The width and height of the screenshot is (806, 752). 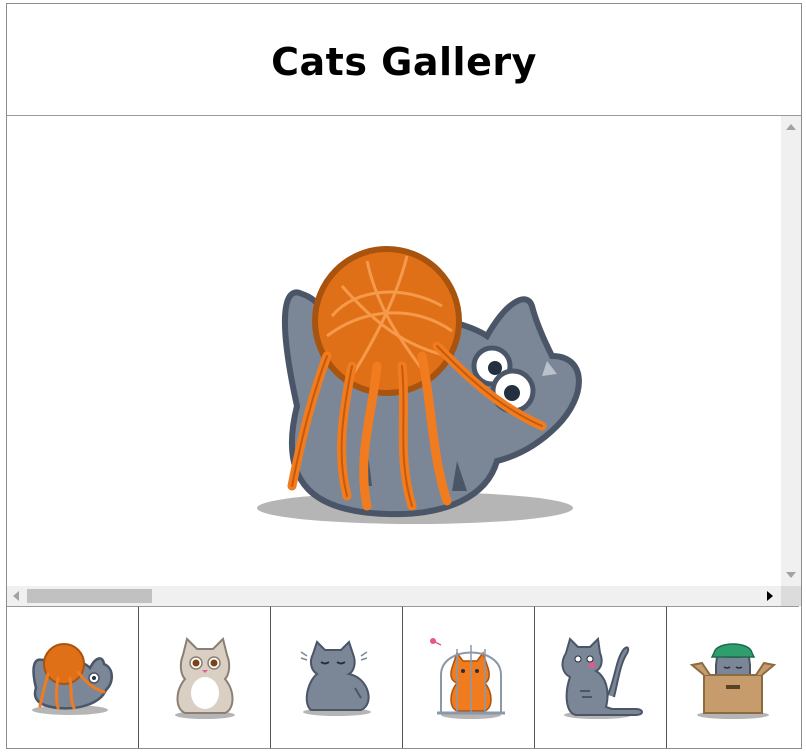 I want to click on thumbnail-cream-cat, so click(x=205, y=677).